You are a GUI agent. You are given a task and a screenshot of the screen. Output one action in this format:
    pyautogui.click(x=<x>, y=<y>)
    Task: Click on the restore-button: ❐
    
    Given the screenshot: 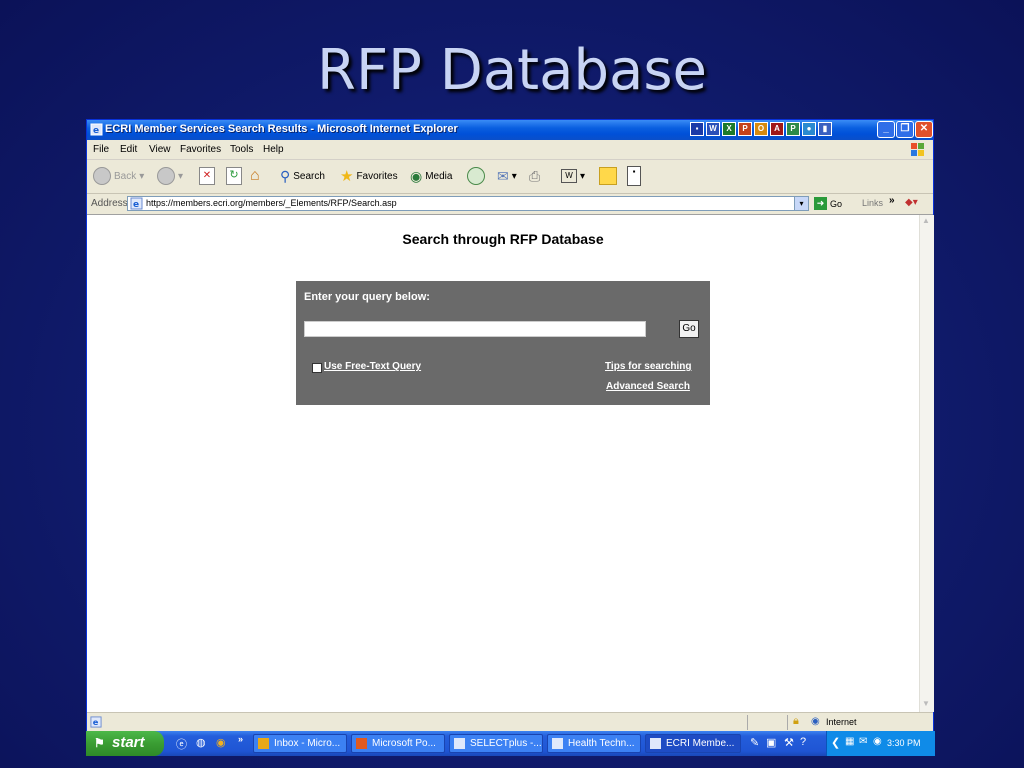 What is the action you would take?
    pyautogui.click(x=905, y=129)
    